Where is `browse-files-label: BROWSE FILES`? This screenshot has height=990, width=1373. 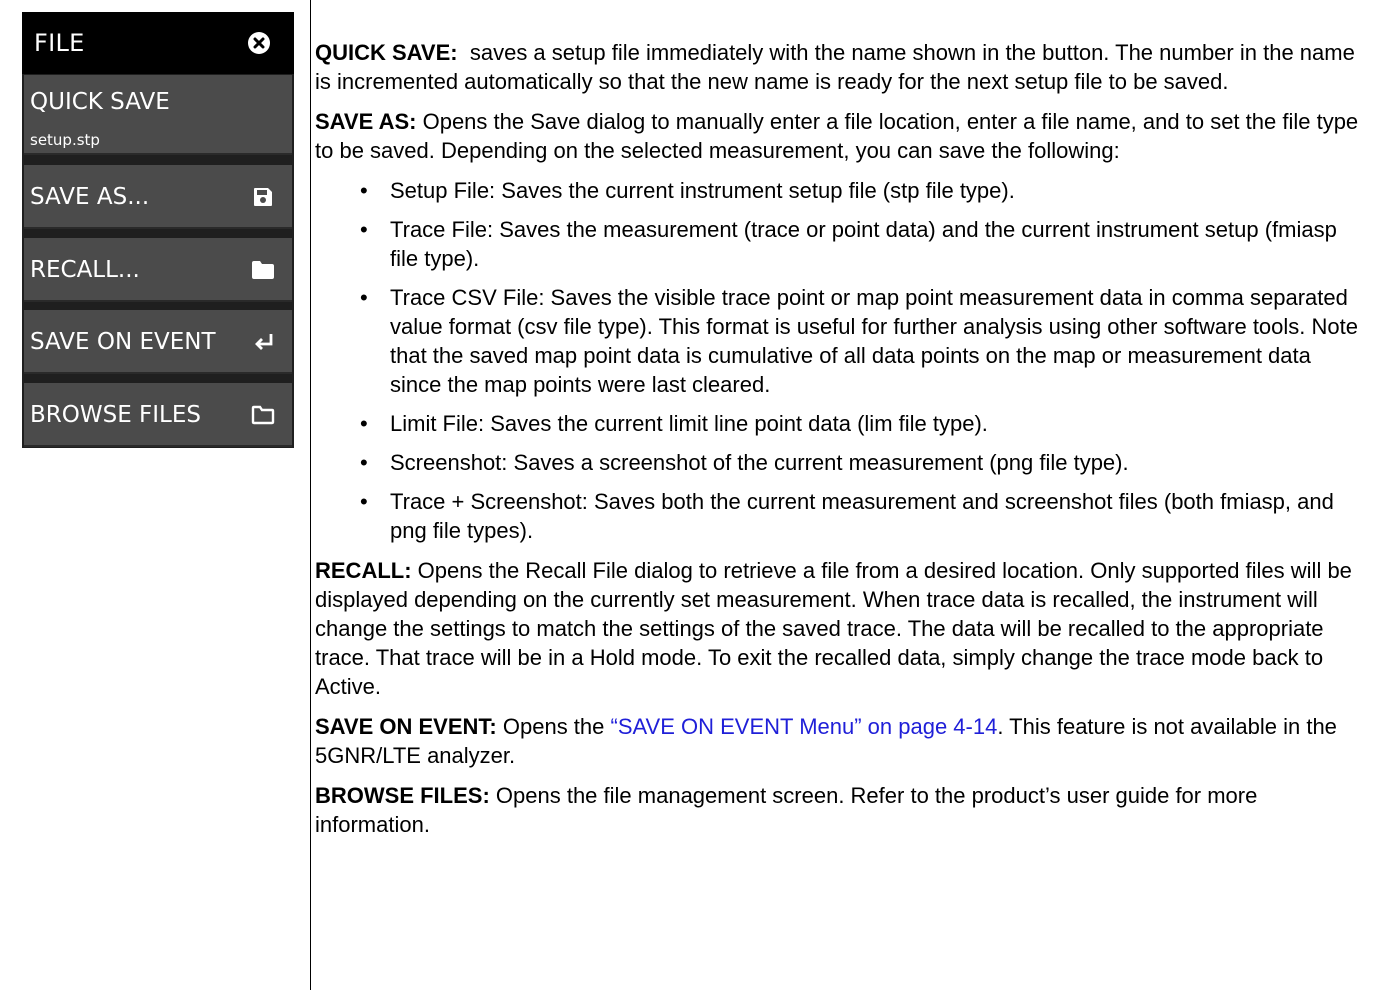 browse-files-label: BROWSE FILES is located at coordinates (116, 415).